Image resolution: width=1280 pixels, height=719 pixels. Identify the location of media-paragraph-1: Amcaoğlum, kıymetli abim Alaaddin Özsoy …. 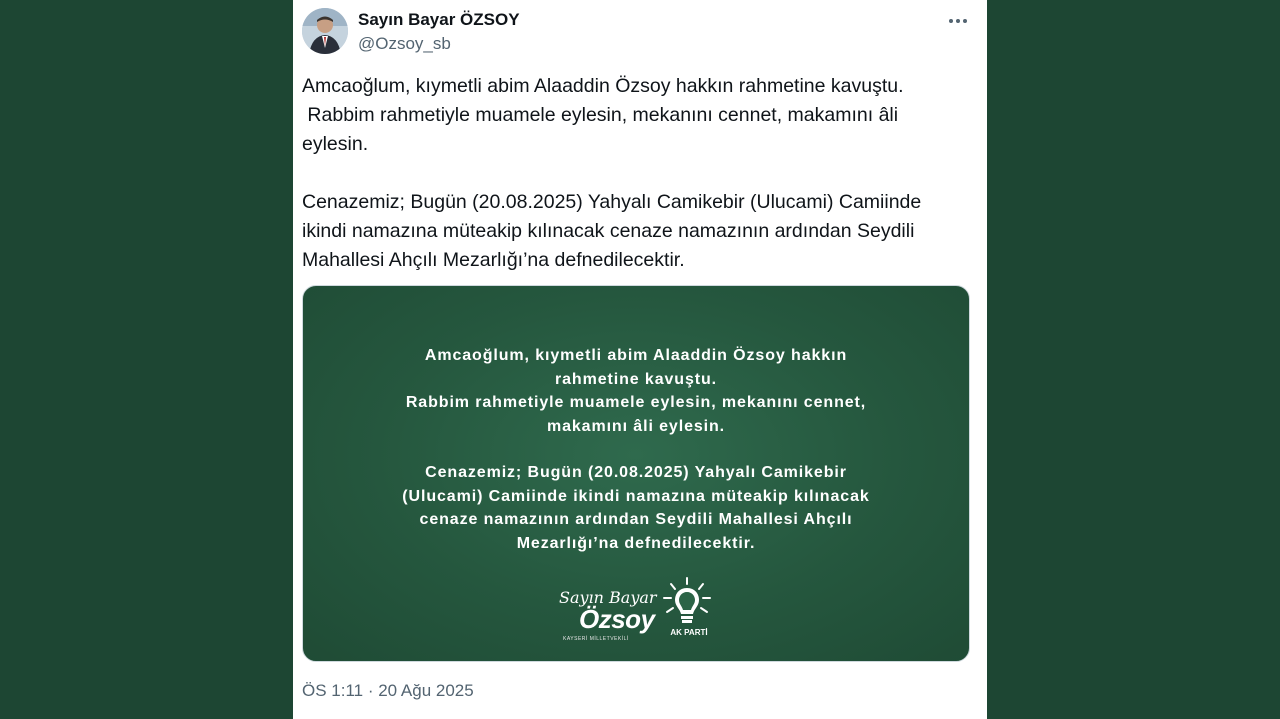
(636, 391).